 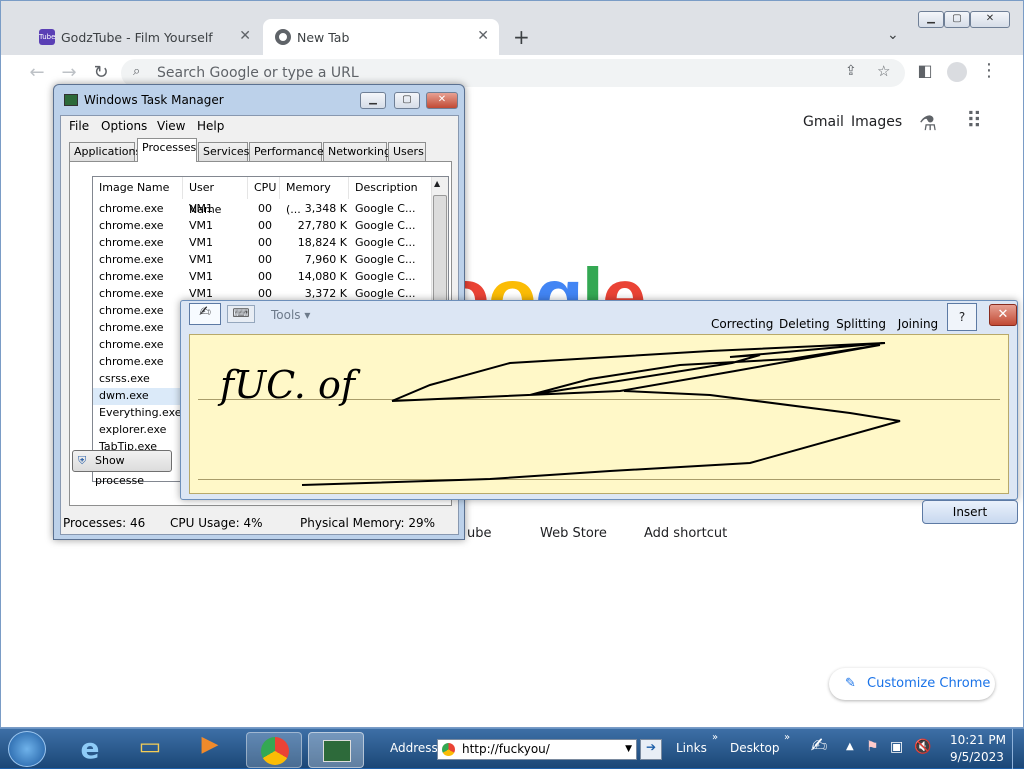 I want to click on tab-performance: Performance, so click(x=286, y=151).